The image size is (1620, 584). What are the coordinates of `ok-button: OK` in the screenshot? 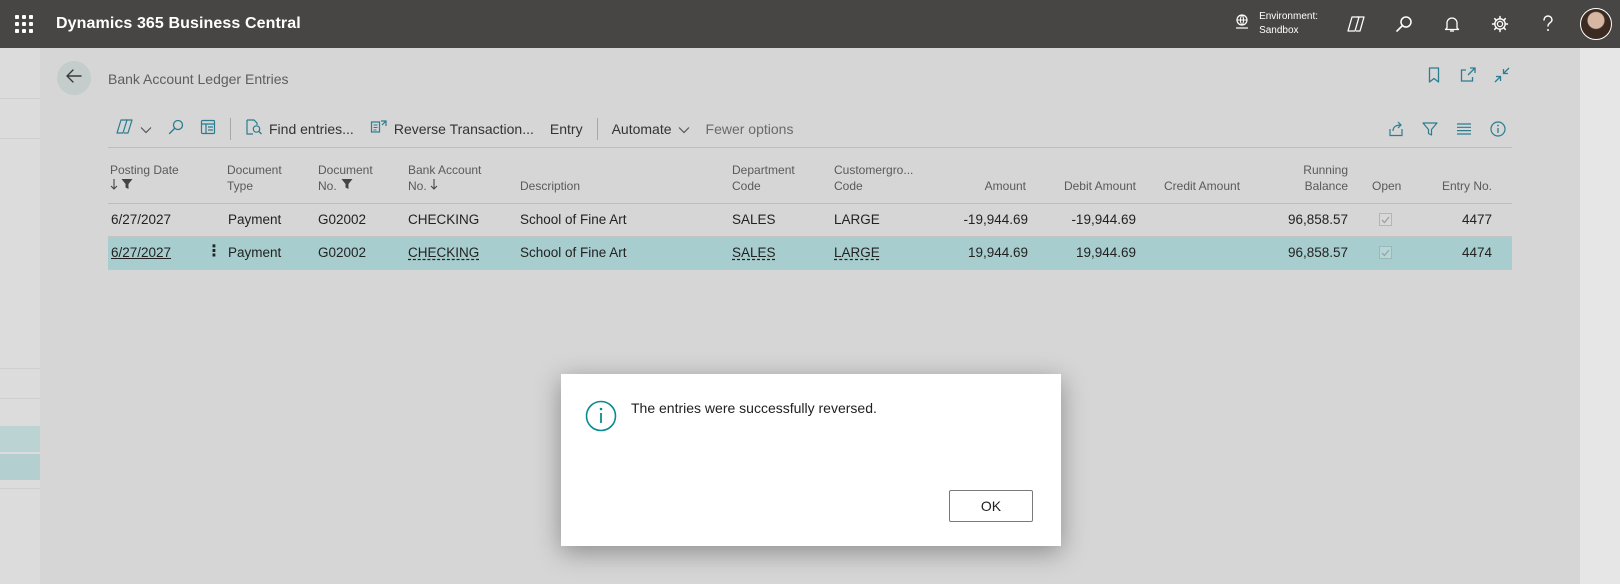 It's located at (991, 506).